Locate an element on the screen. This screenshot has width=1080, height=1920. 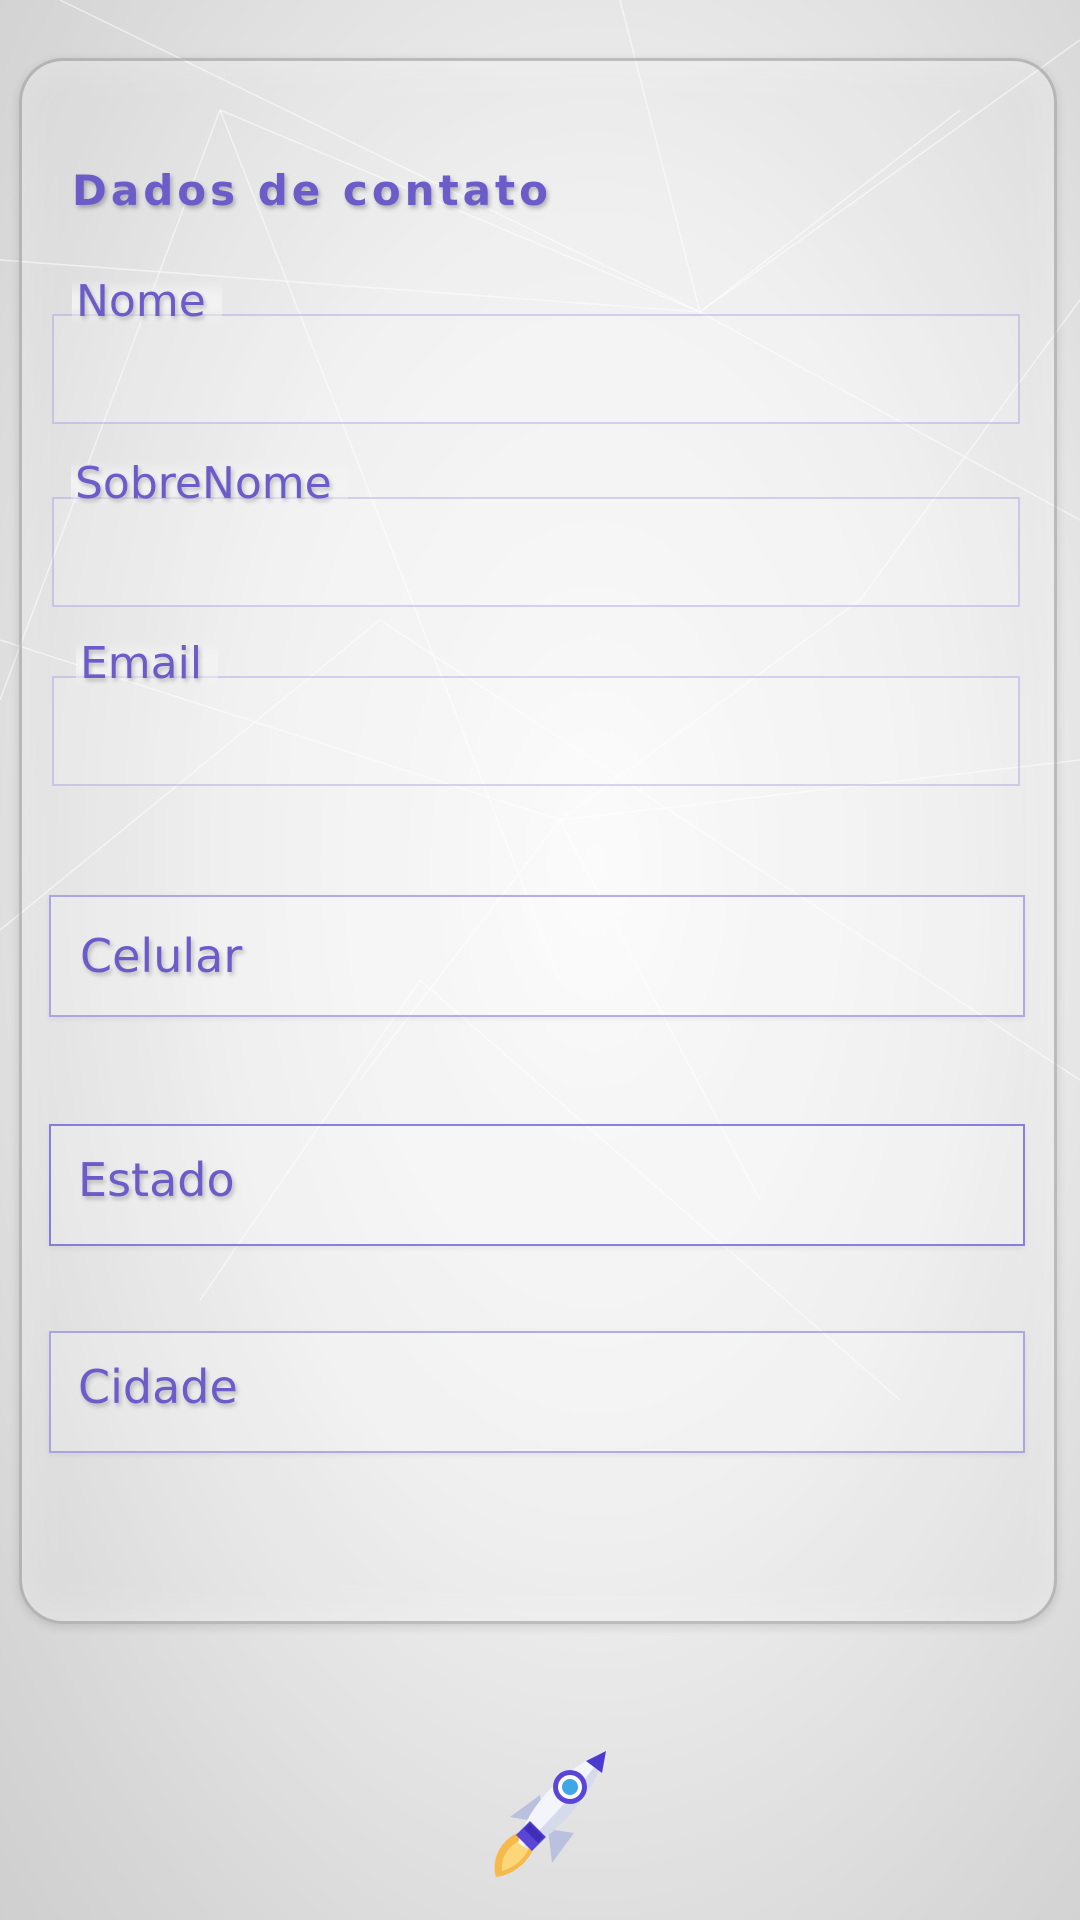
rocket-icon is located at coordinates (550, 1813).